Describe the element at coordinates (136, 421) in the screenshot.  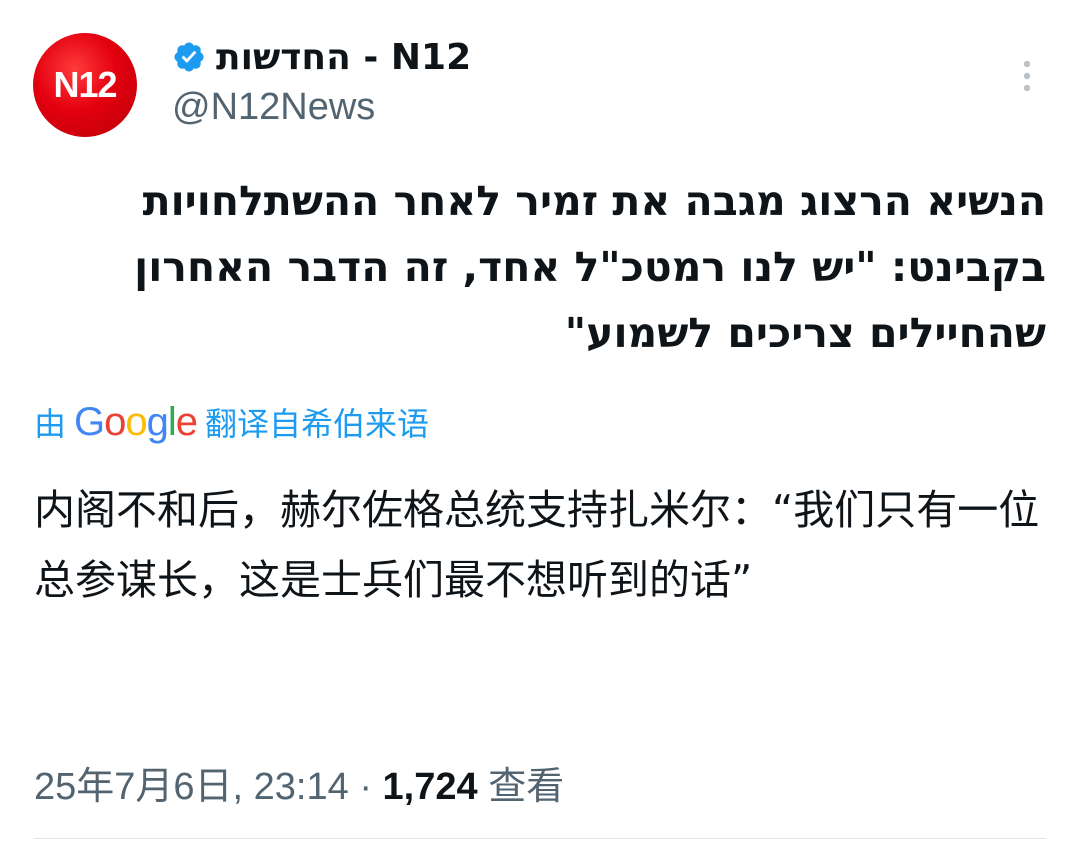
I see `google-logo: Google` at that location.